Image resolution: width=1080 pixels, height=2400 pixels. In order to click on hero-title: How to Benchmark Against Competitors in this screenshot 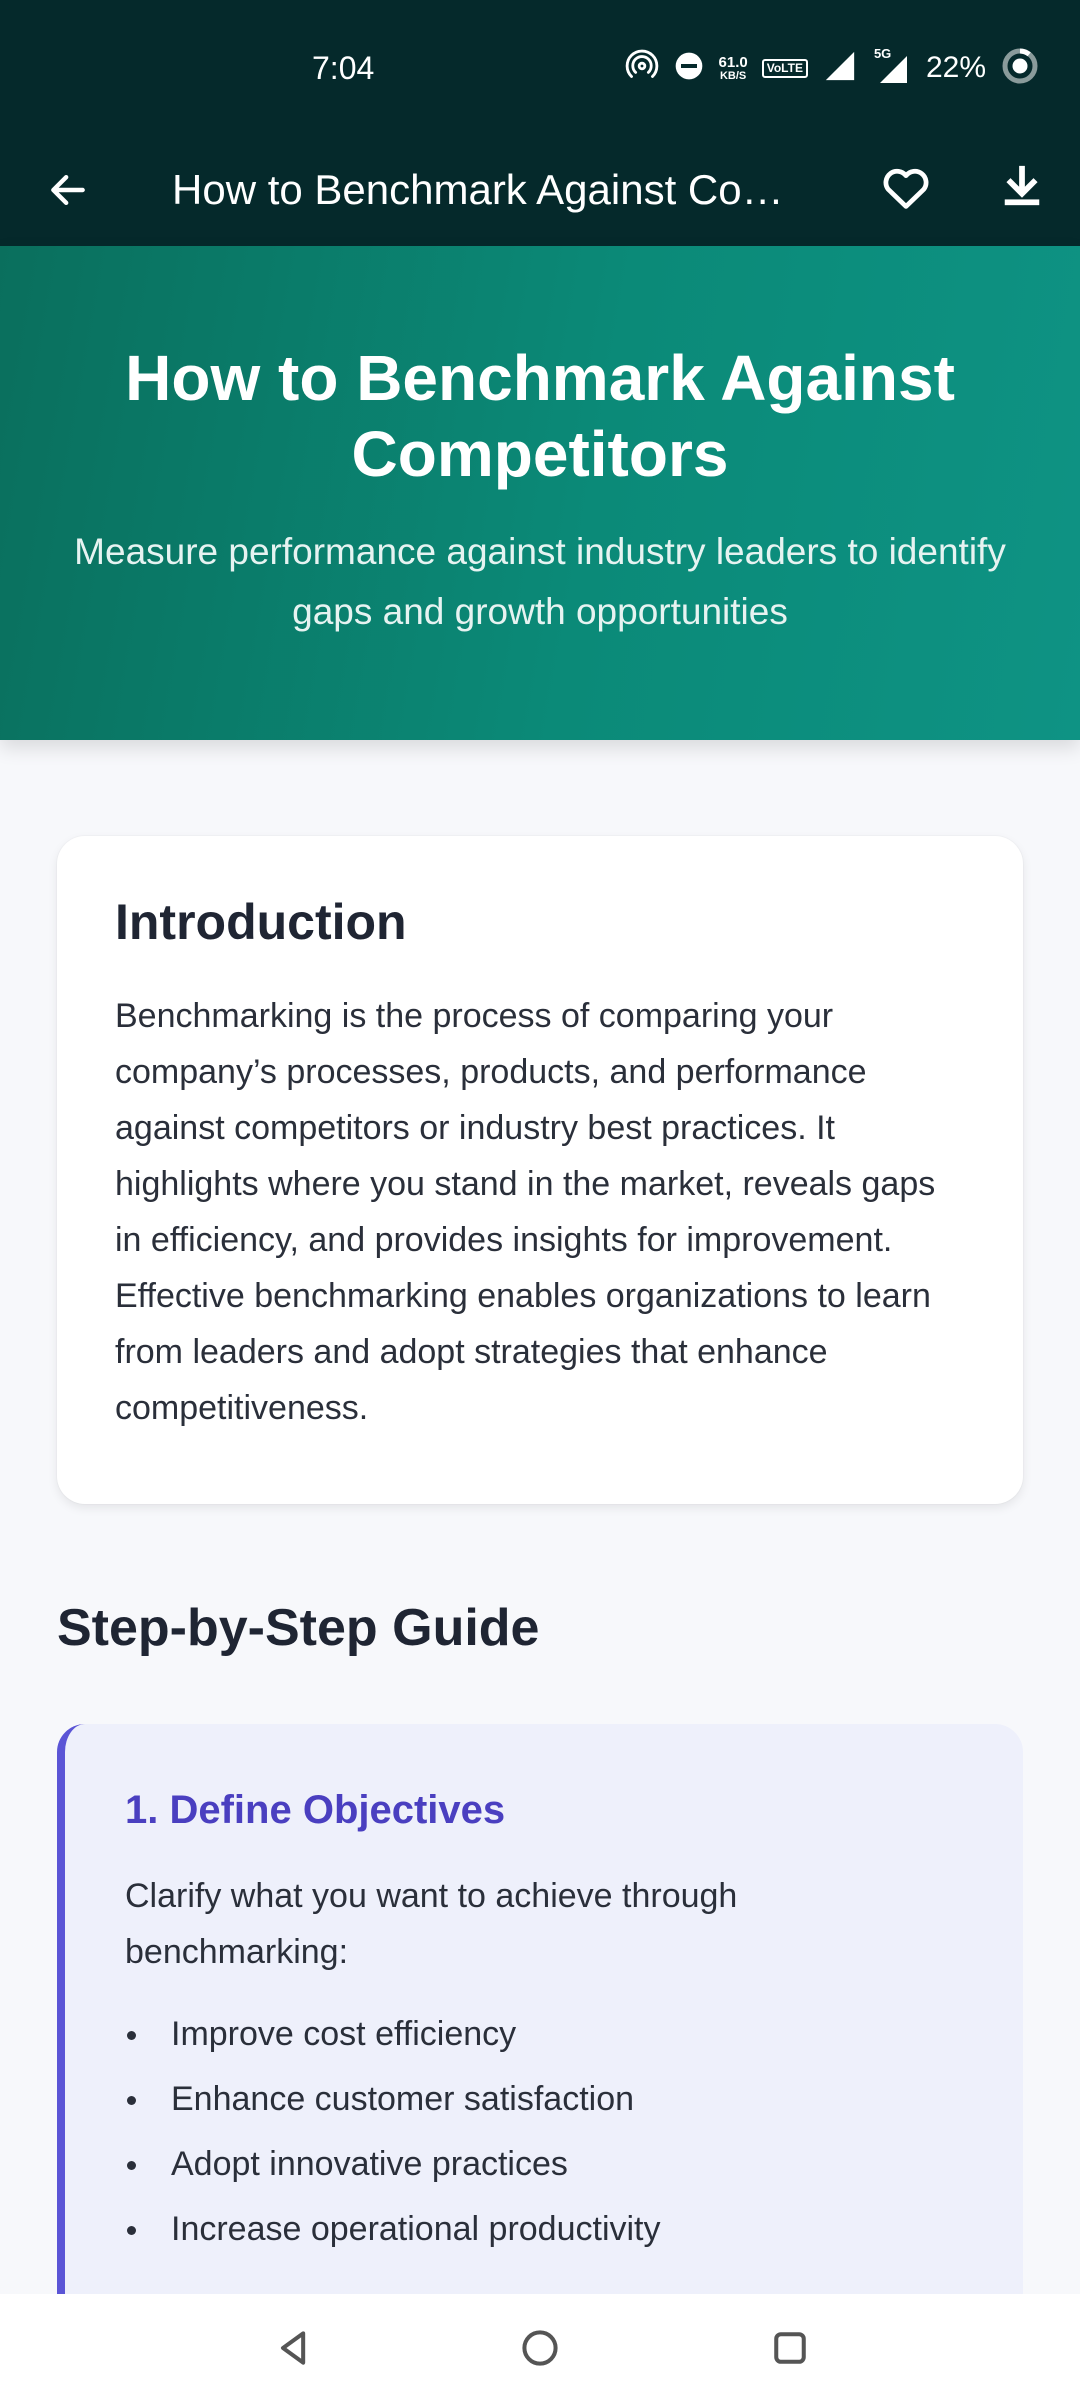, I will do `click(540, 416)`.